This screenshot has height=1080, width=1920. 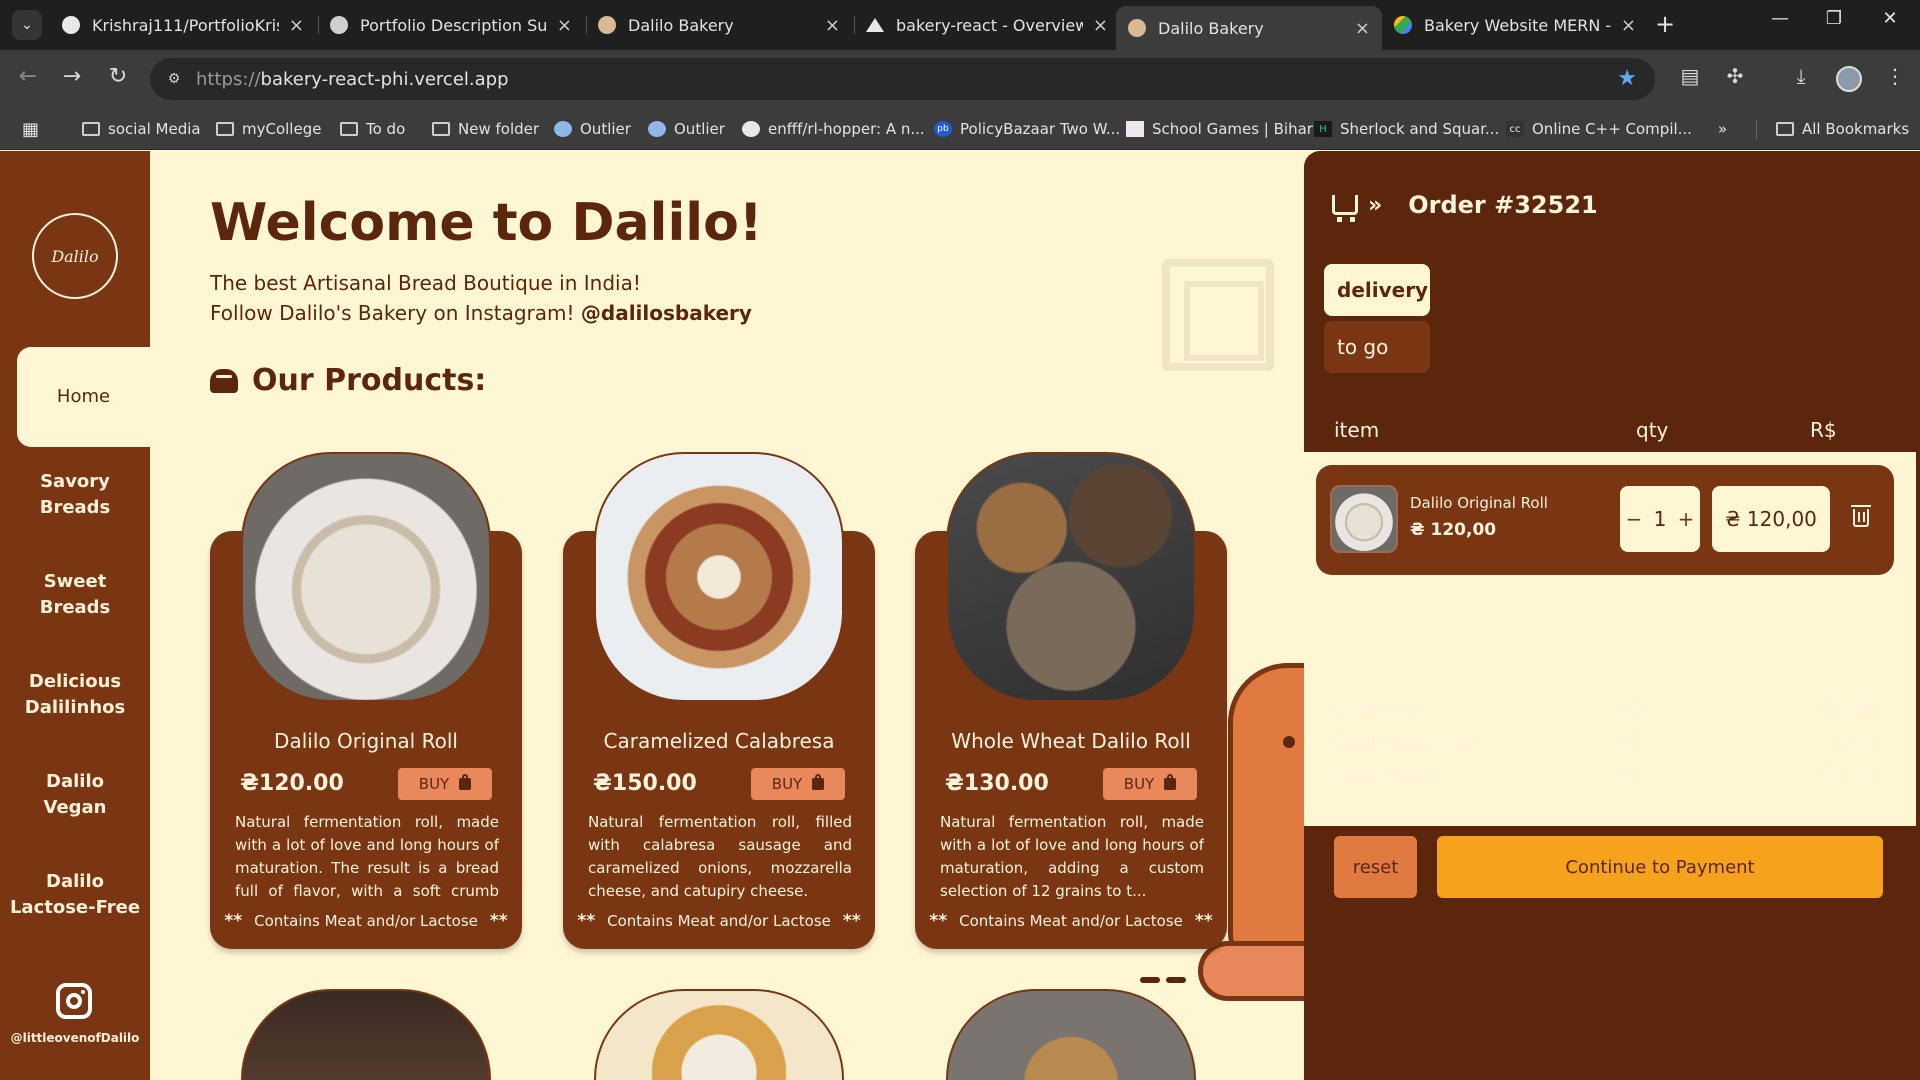 What do you see at coordinates (141, 129) in the screenshot?
I see `bookmark-social-media: social Media` at bounding box center [141, 129].